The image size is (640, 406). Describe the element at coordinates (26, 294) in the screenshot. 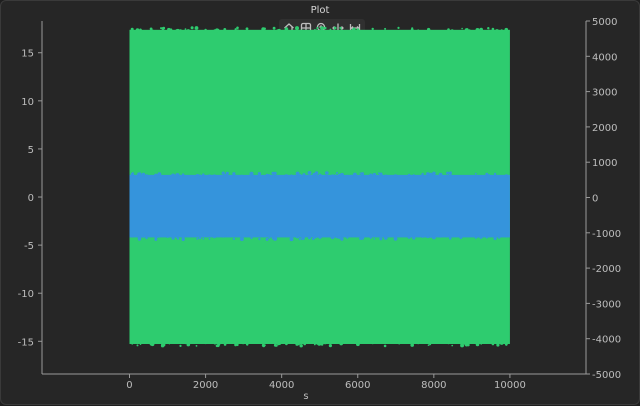

I see `left-y-tick-label: -10` at that location.